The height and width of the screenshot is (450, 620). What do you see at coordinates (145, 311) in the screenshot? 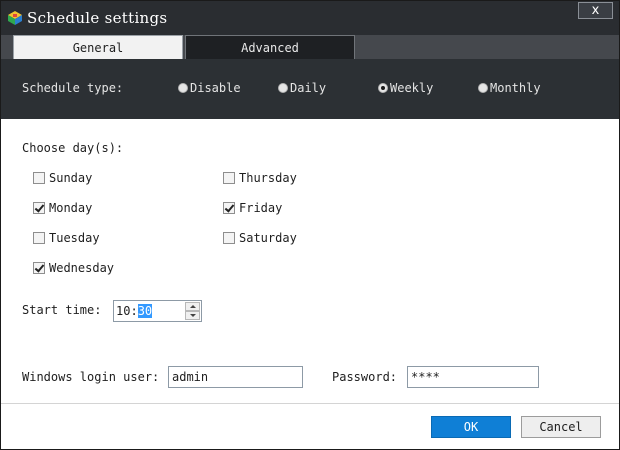
I see `start-time-minute-selected: 30` at bounding box center [145, 311].